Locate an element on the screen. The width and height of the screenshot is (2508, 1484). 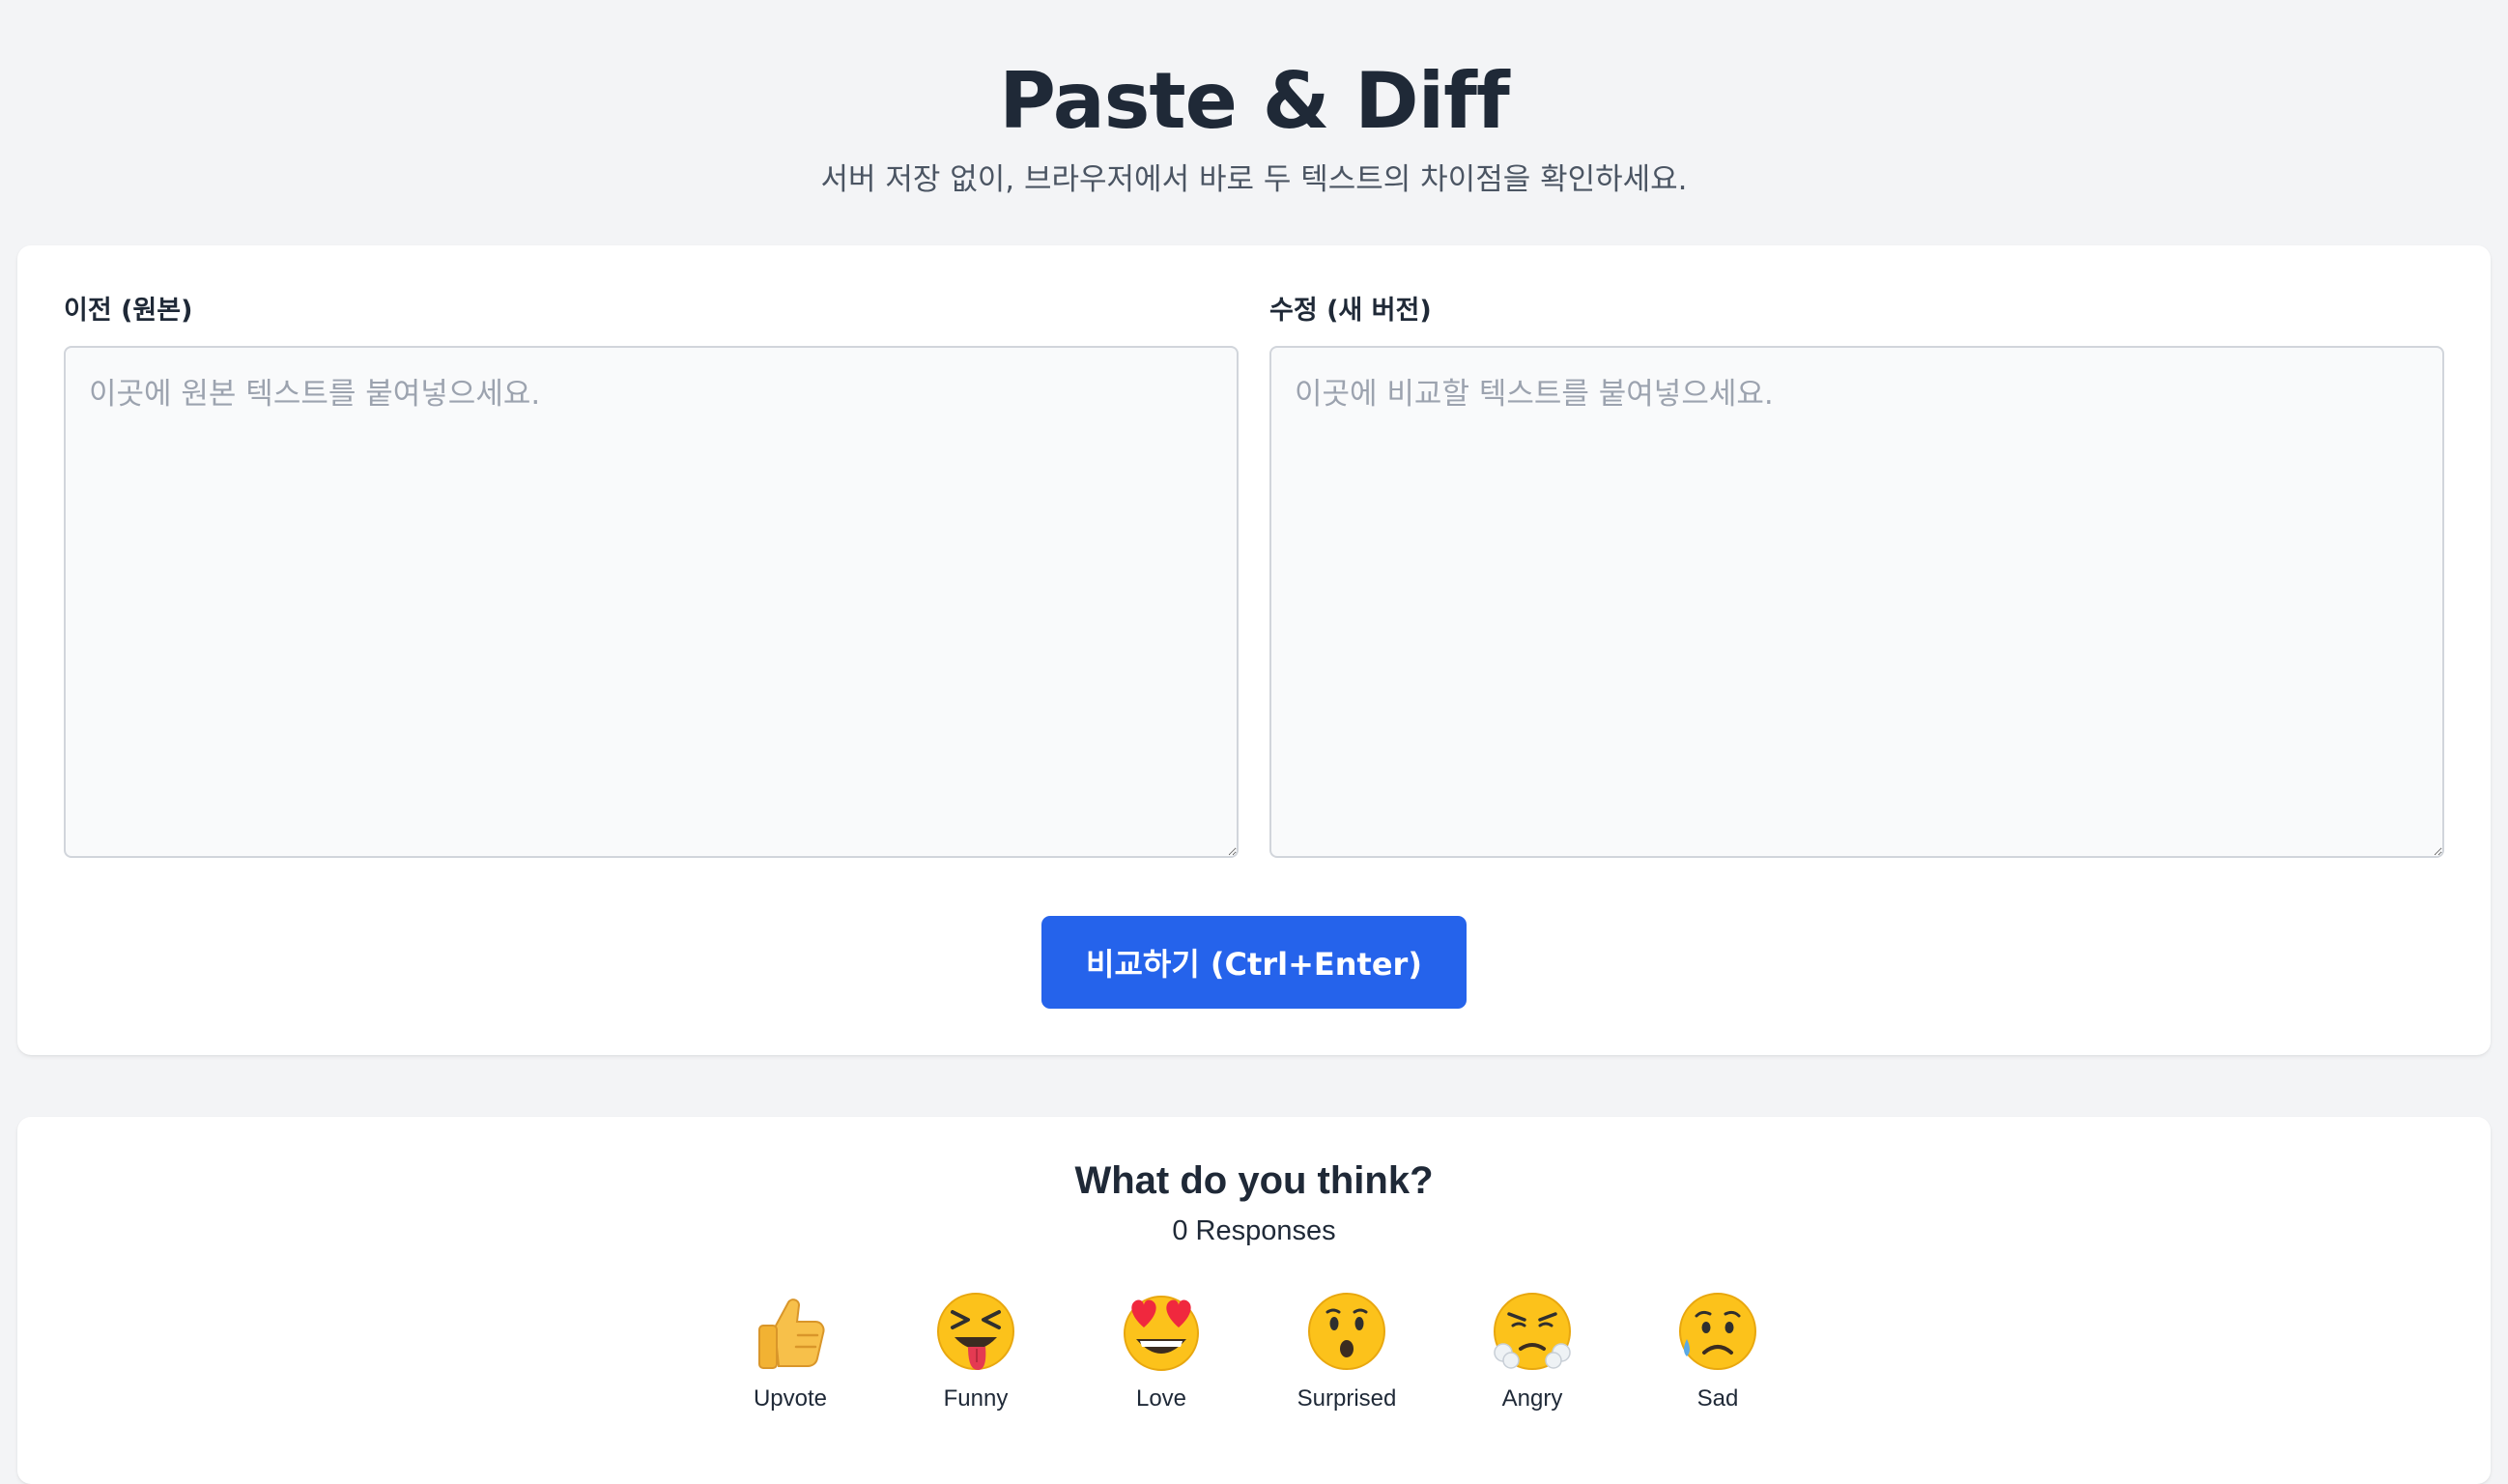
squinting-tongue-face-icon is located at coordinates (976, 1332).